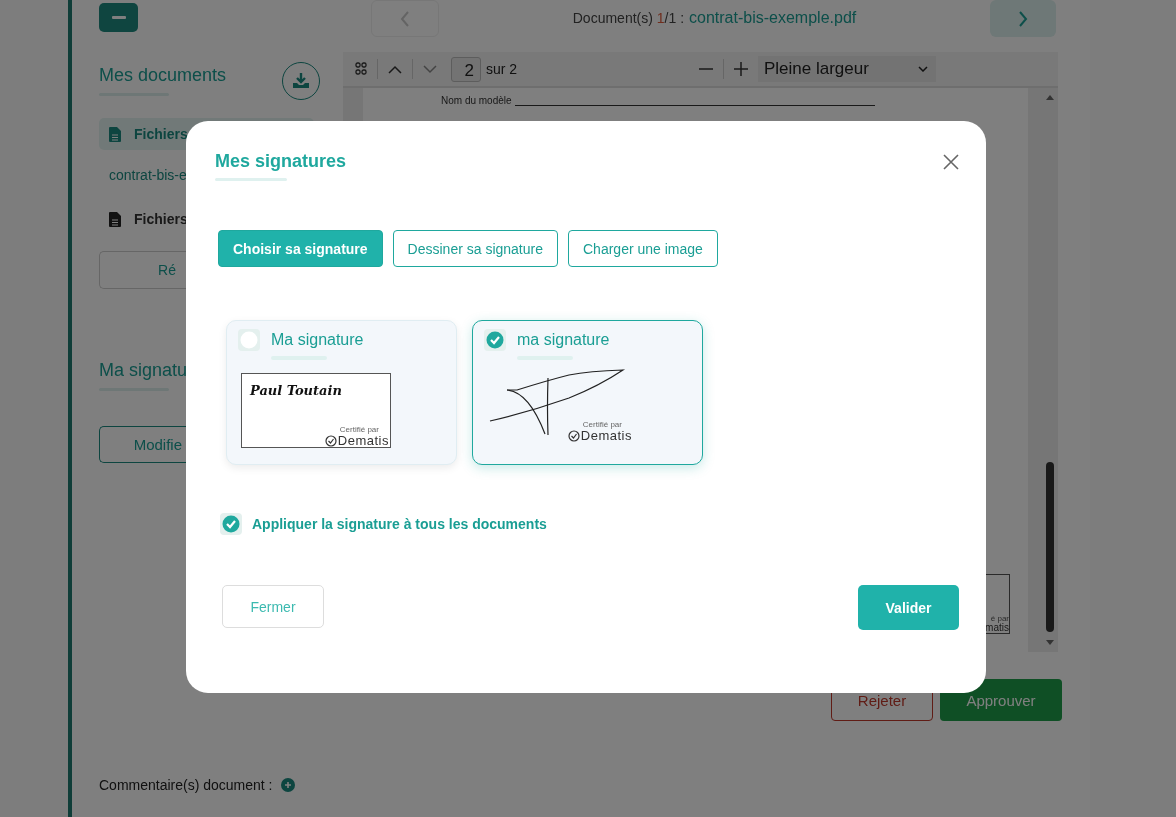 The height and width of the screenshot is (817, 1176). What do you see at coordinates (1049, 97) in the screenshot?
I see `scroll-up-icon` at bounding box center [1049, 97].